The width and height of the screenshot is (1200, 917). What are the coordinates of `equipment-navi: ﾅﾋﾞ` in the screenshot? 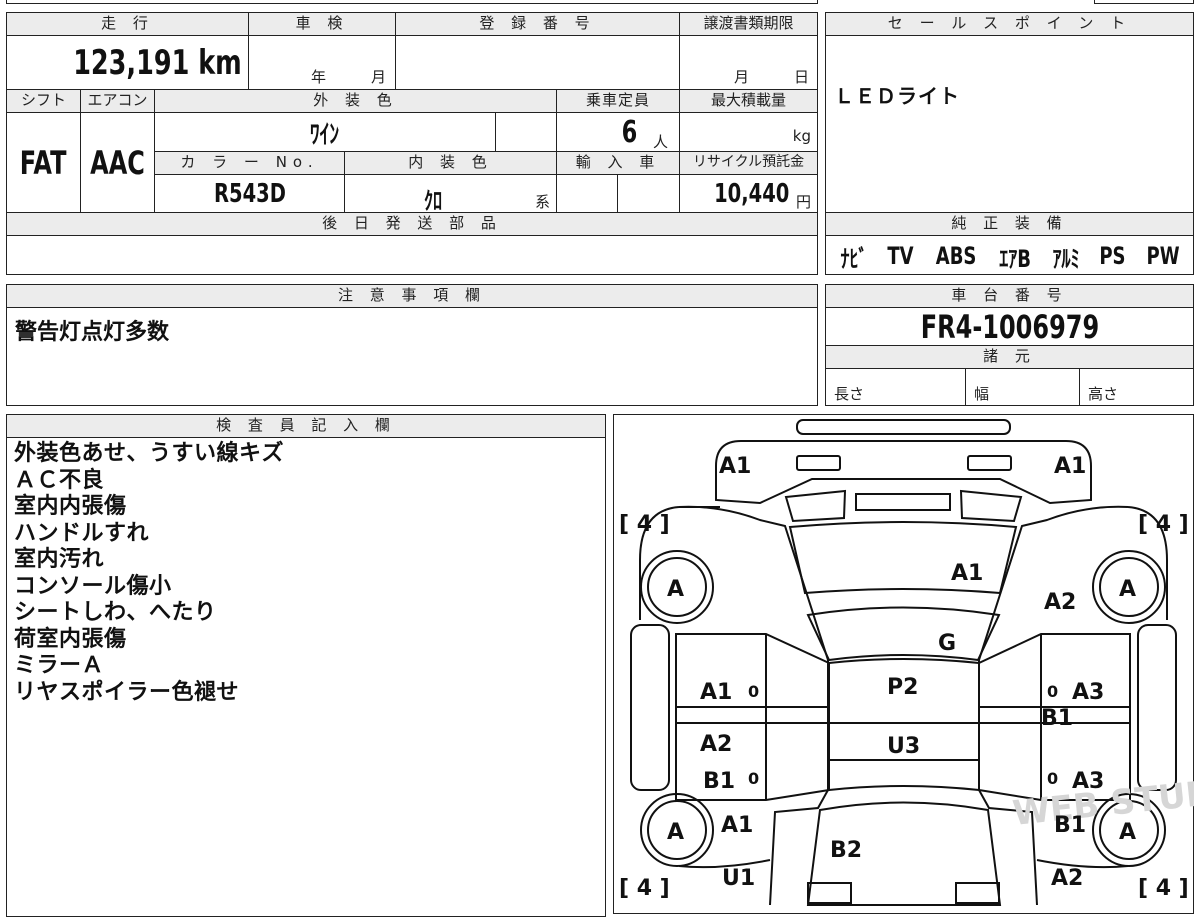 It's located at (854, 258).